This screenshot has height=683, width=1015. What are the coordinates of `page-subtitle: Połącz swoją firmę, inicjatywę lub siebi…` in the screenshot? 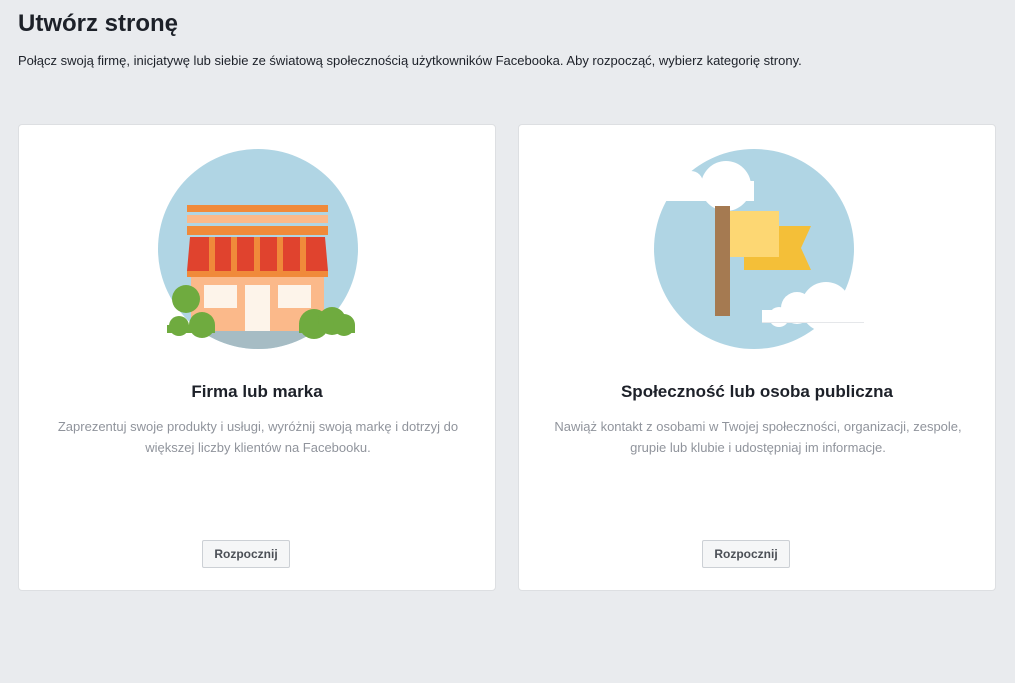 It's located at (410, 60).